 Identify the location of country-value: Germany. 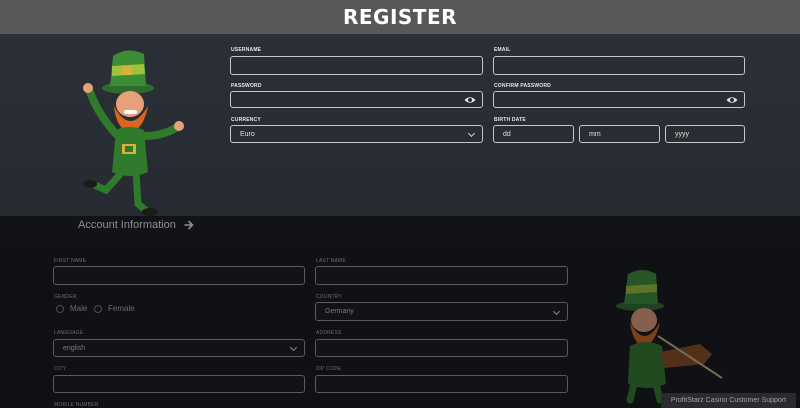
(339, 311).